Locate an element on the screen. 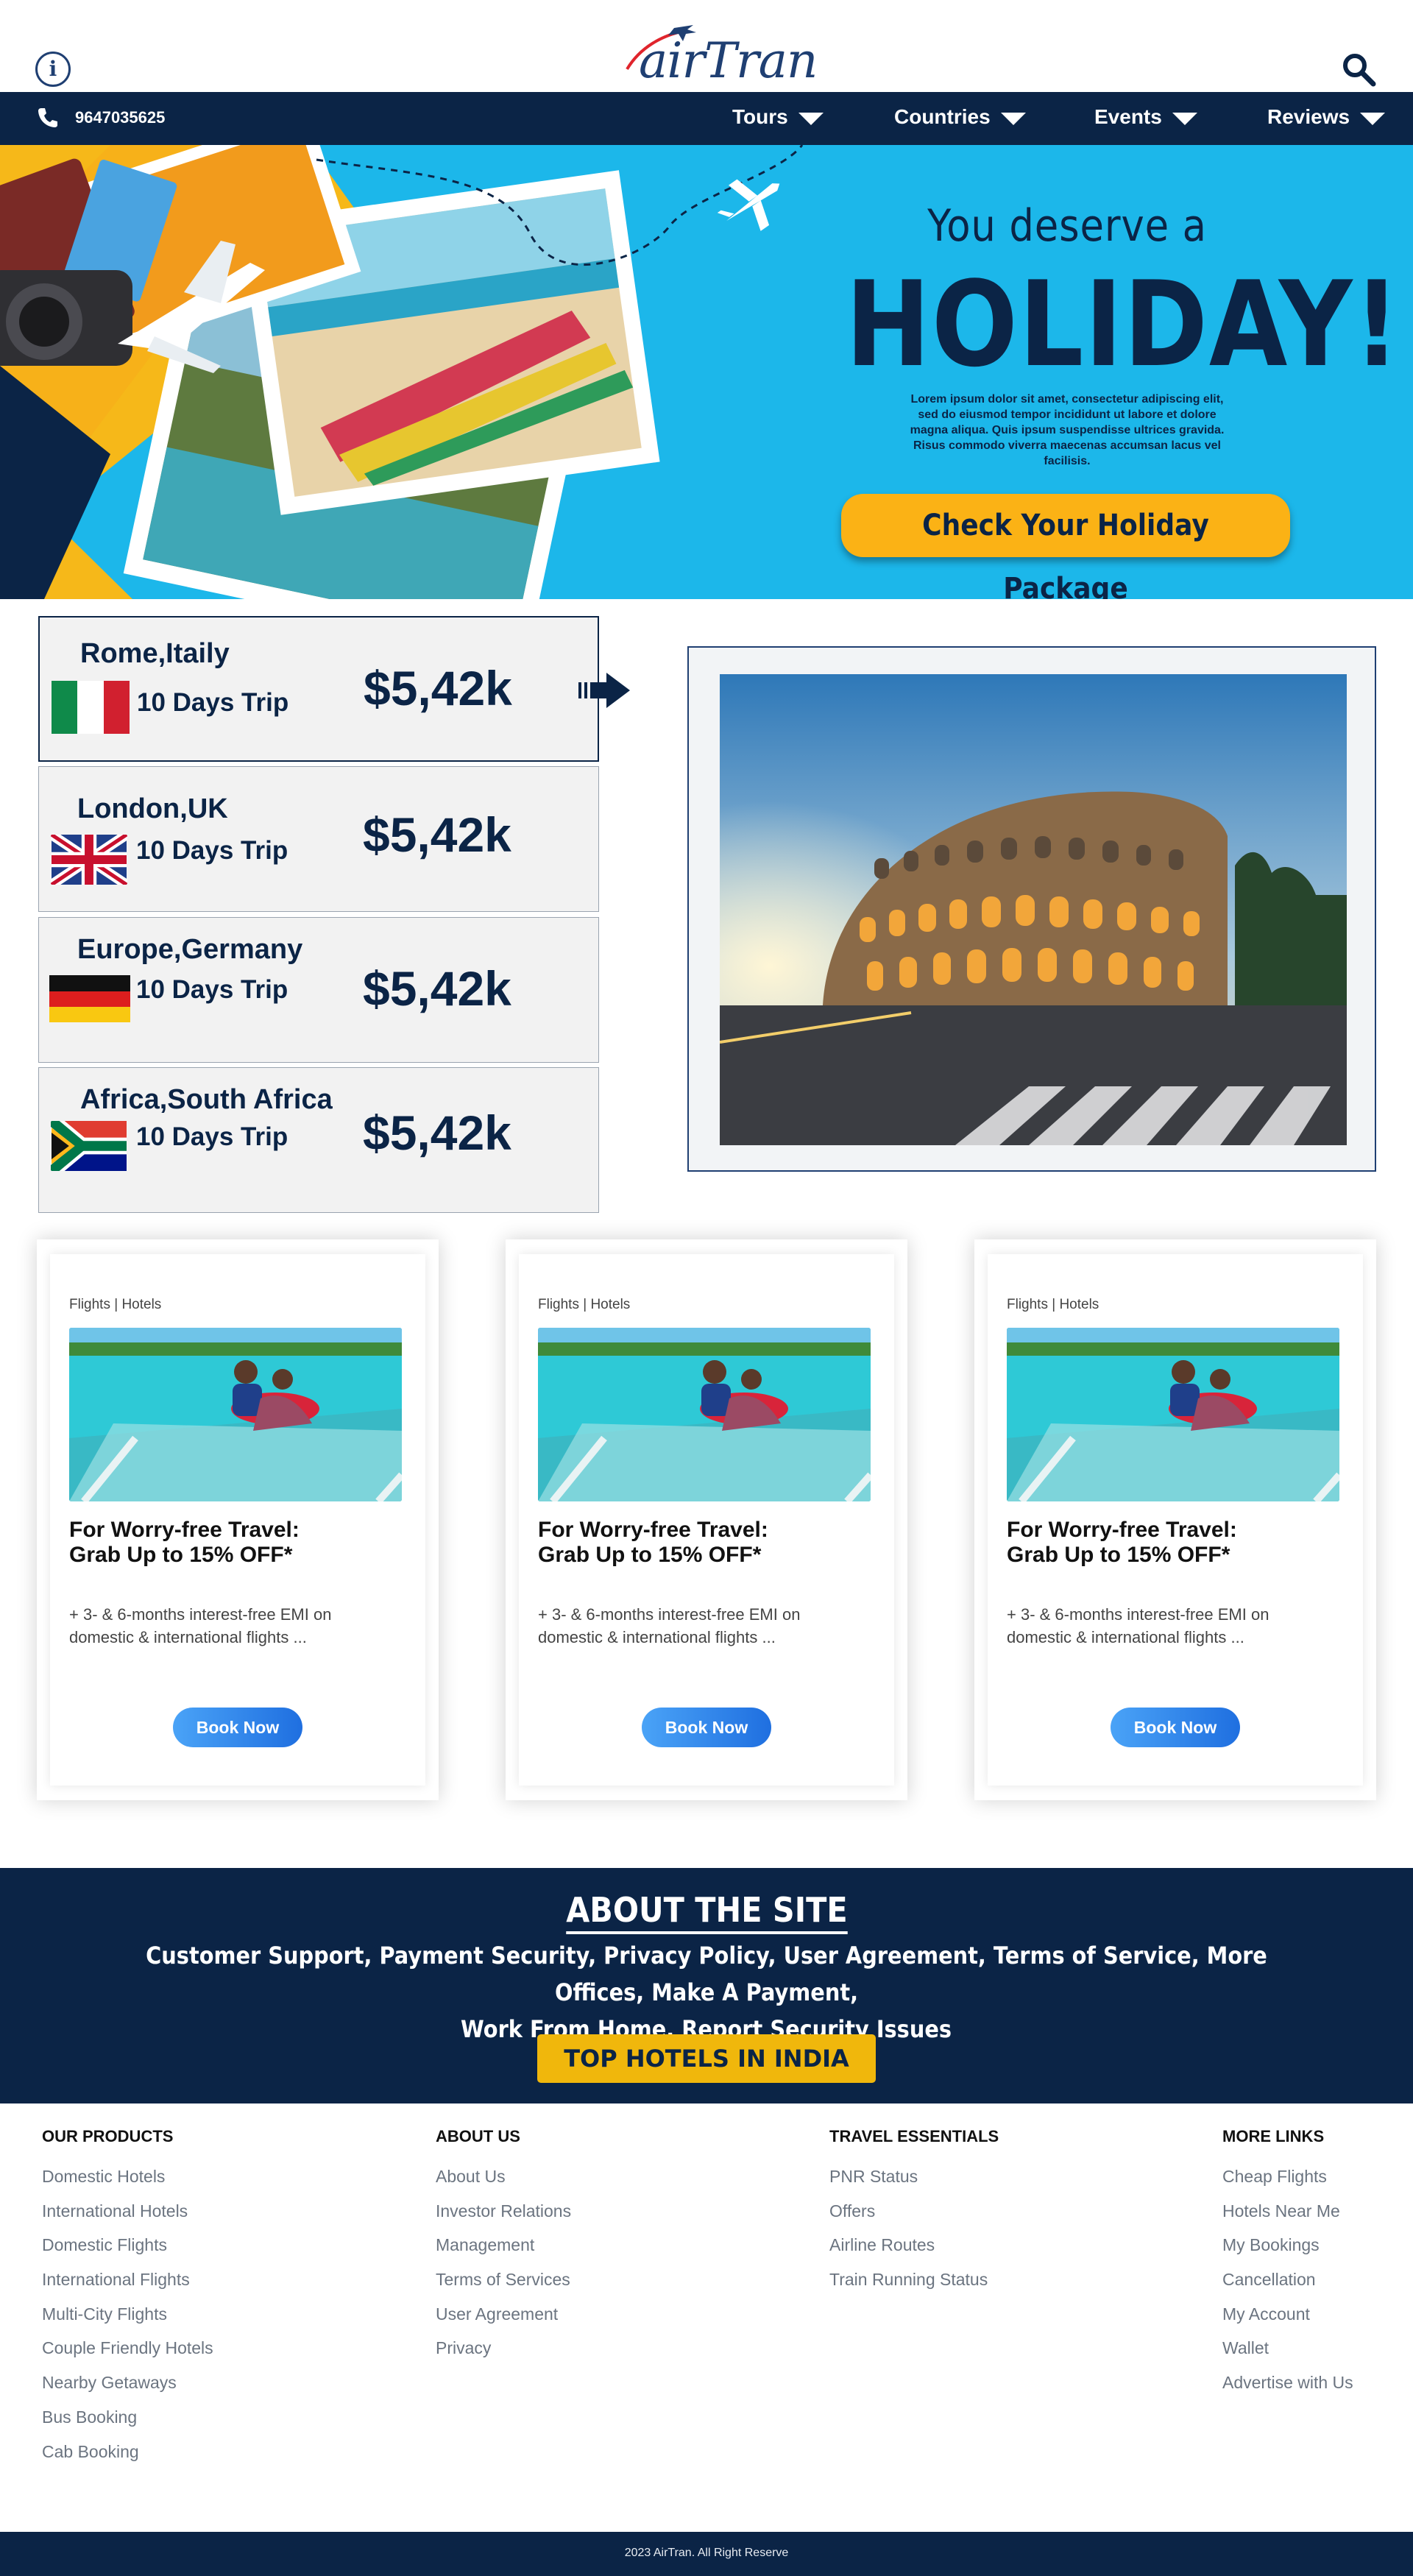 The width and height of the screenshot is (1413, 2576). about-title: ABOUT THE SITE is located at coordinates (706, 1912).